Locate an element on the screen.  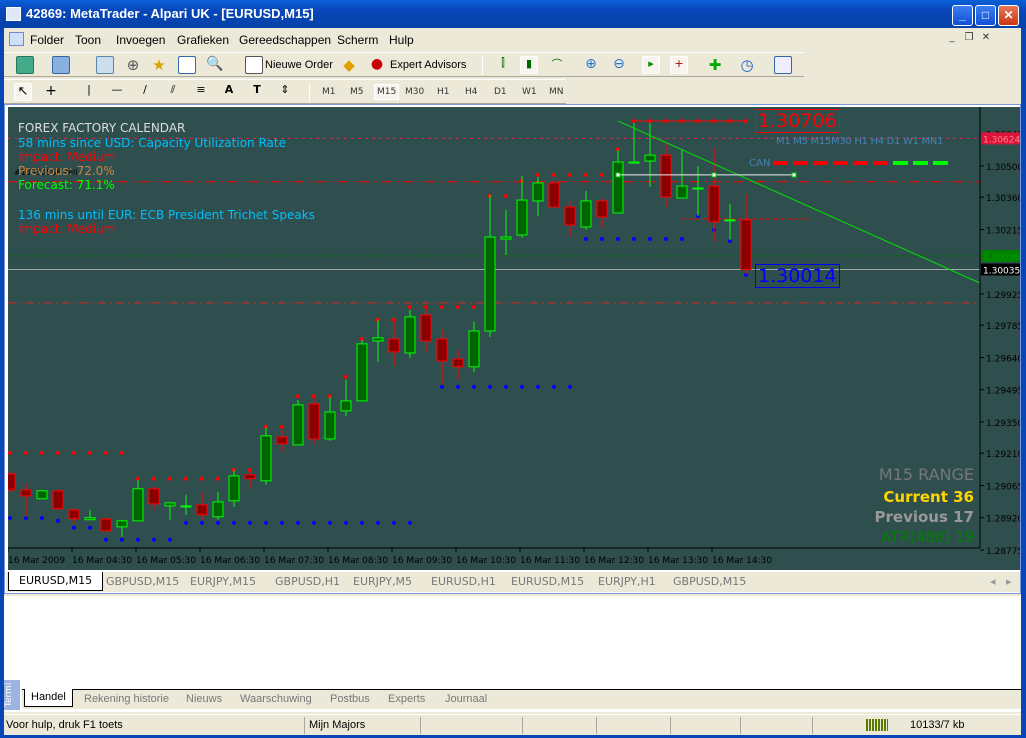
timeframe-mn: MN is located at coordinates (556, 92).